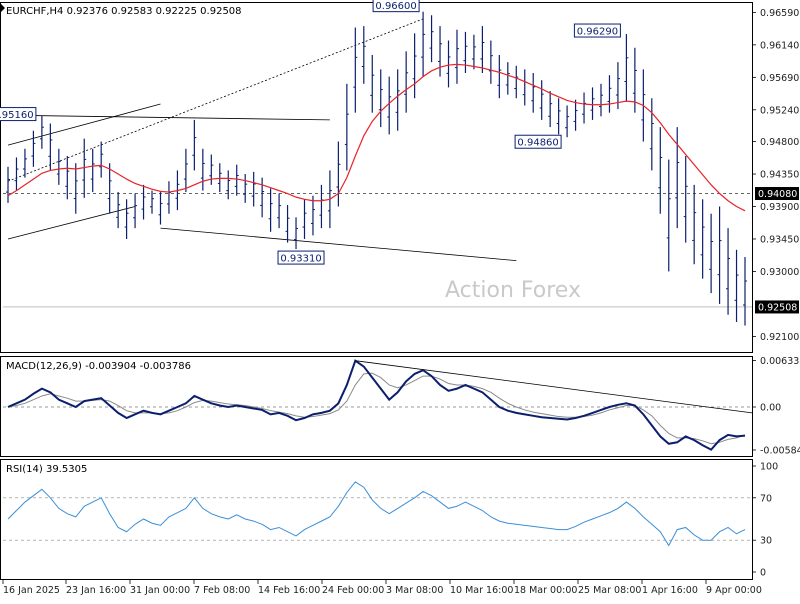  Describe the element at coordinates (779, 175) in the screenshot. I see `price-axis-label: 0.94350` at that location.